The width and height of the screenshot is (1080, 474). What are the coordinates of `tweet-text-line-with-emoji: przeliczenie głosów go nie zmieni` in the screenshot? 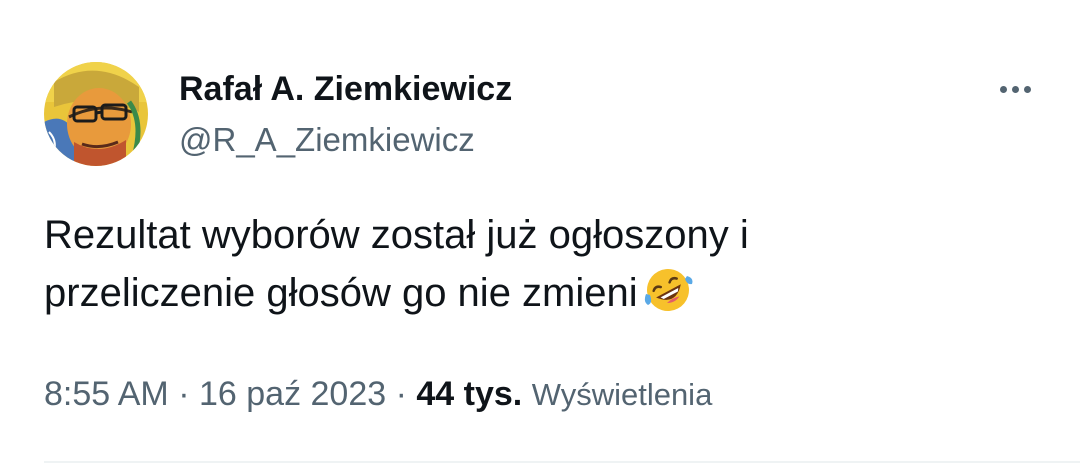 It's located at (544, 293).